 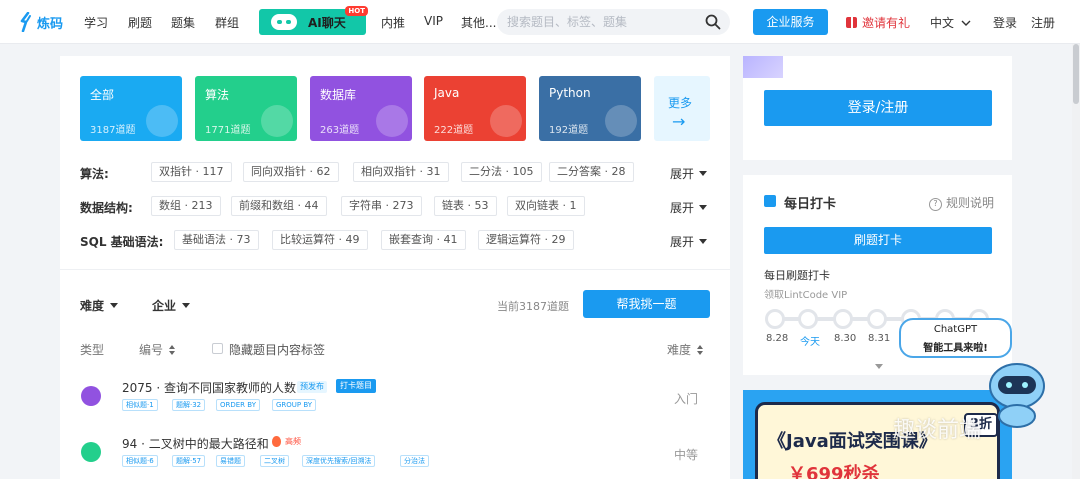 What do you see at coordinates (96, 22) in the screenshot?
I see `nav-learn: 学习` at bounding box center [96, 22].